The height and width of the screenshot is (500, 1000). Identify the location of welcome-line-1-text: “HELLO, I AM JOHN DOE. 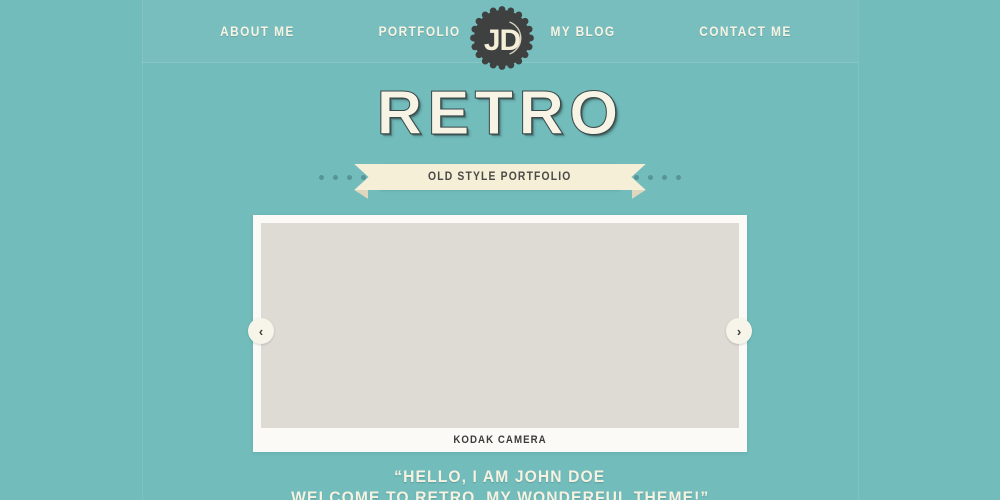
(500, 476).